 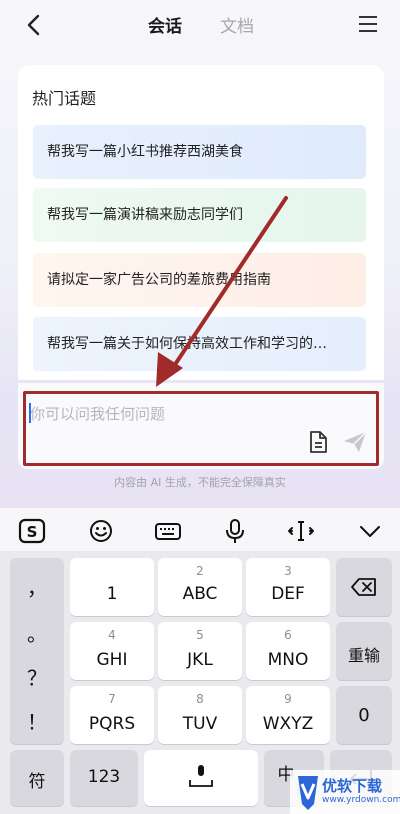 What do you see at coordinates (200, 660) in the screenshot?
I see `key-main-label: JKL` at bounding box center [200, 660].